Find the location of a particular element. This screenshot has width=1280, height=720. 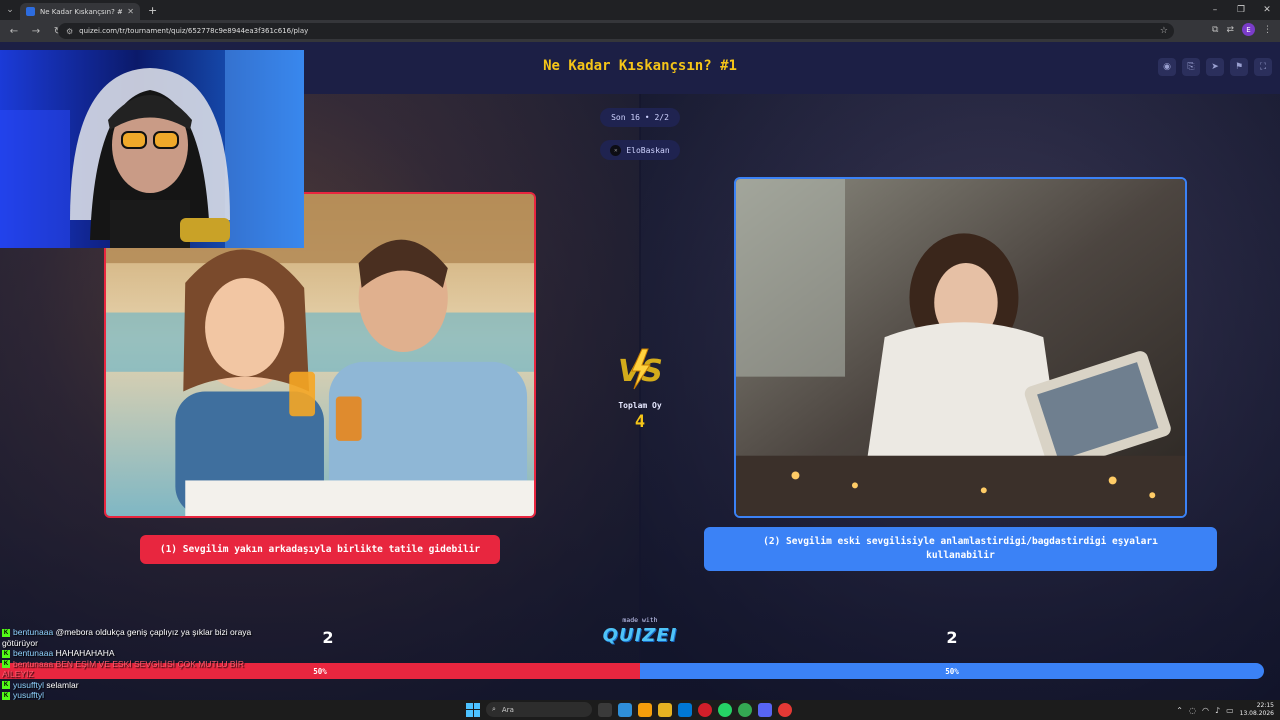

streamer-webcam-image is located at coordinates (152, 149).